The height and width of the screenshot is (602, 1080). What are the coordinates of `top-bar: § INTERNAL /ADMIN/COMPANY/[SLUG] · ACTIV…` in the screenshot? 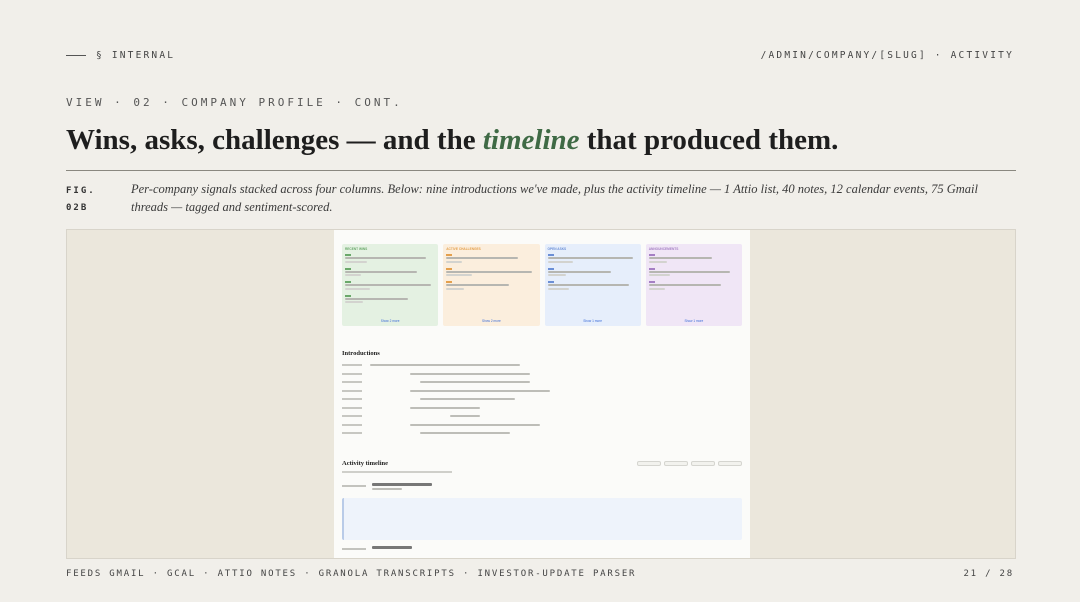 It's located at (540, 55).